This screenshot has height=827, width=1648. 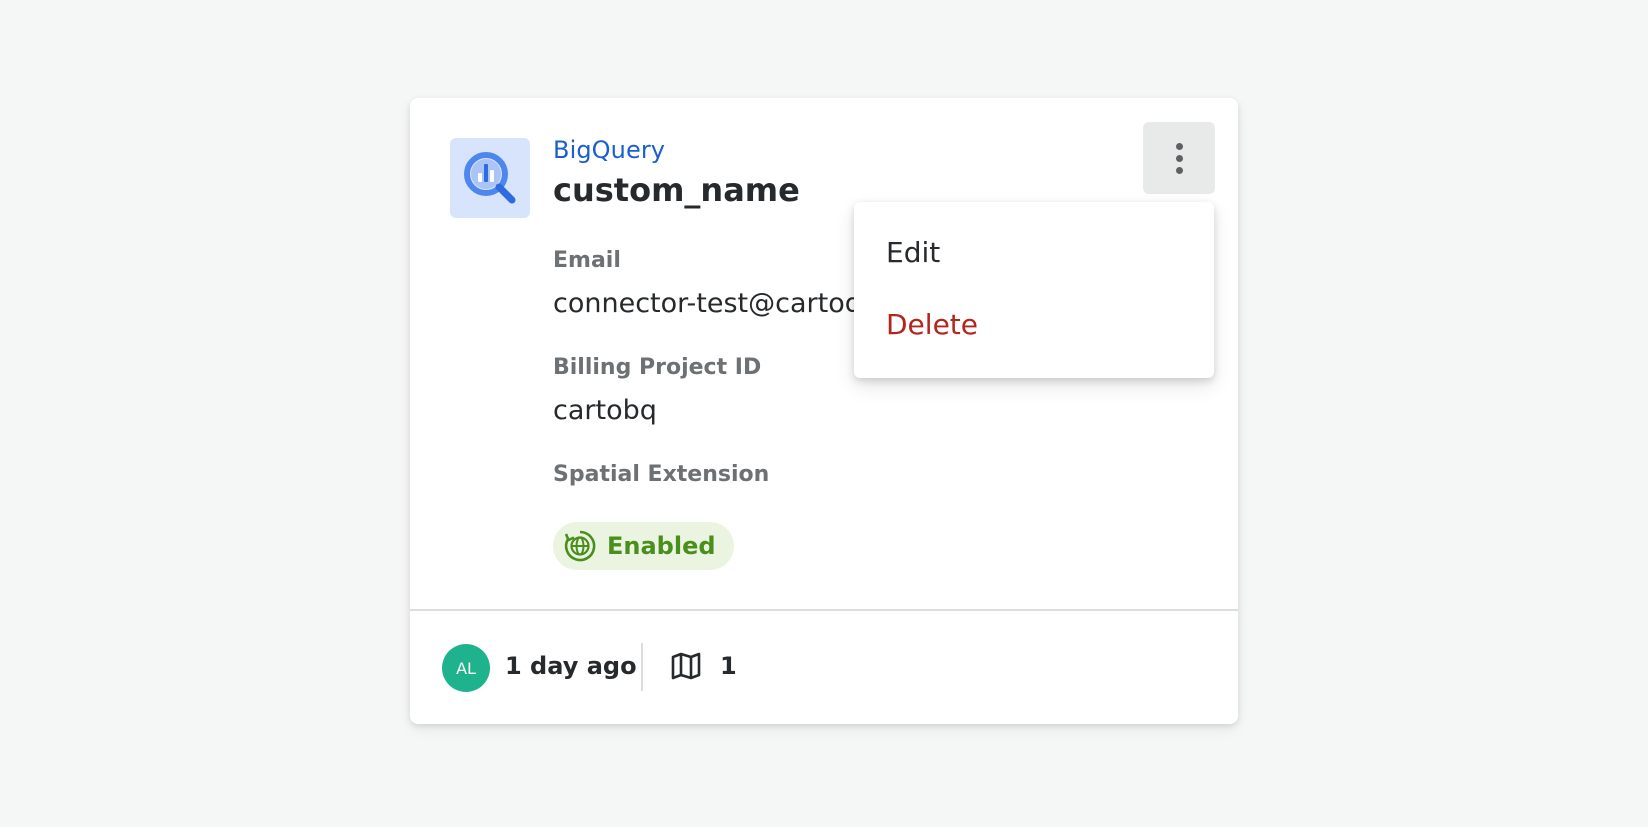 What do you see at coordinates (824, 610) in the screenshot?
I see `card-divider` at bounding box center [824, 610].